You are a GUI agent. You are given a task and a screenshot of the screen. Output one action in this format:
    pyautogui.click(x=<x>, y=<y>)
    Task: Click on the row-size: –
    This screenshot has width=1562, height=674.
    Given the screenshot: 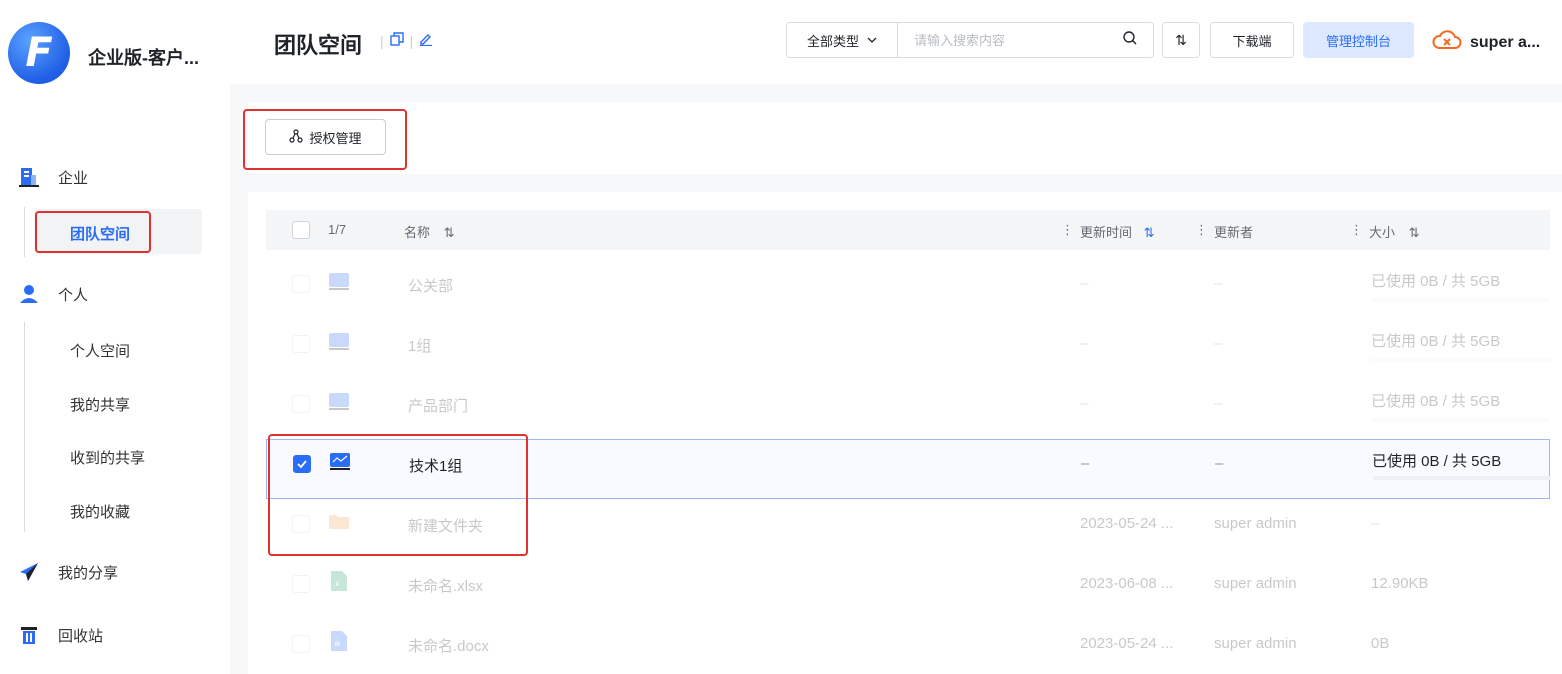 What is the action you would take?
    pyautogui.click(x=1375, y=523)
    